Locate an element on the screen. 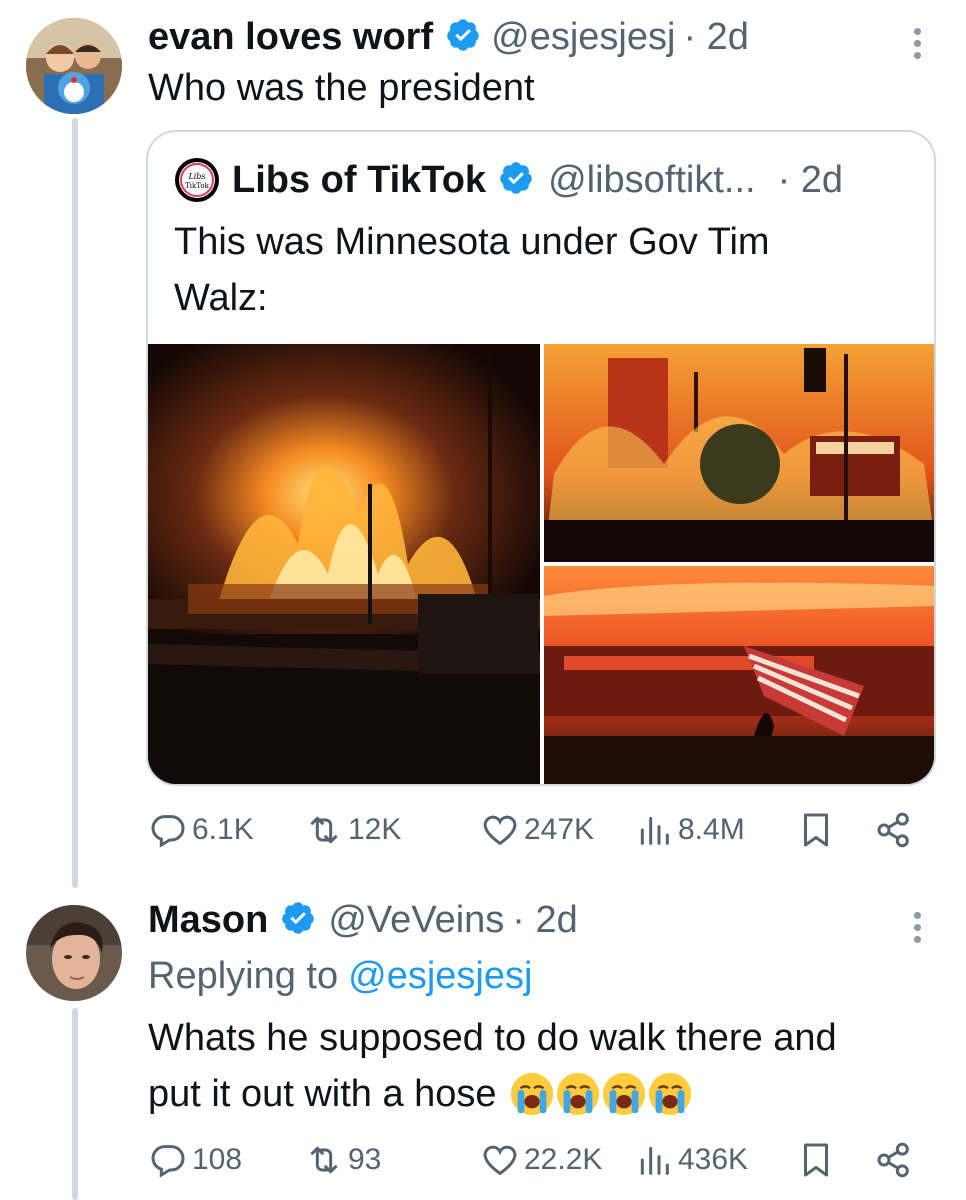  tweet1-display-name: evan loves worf is located at coordinates (290, 37).